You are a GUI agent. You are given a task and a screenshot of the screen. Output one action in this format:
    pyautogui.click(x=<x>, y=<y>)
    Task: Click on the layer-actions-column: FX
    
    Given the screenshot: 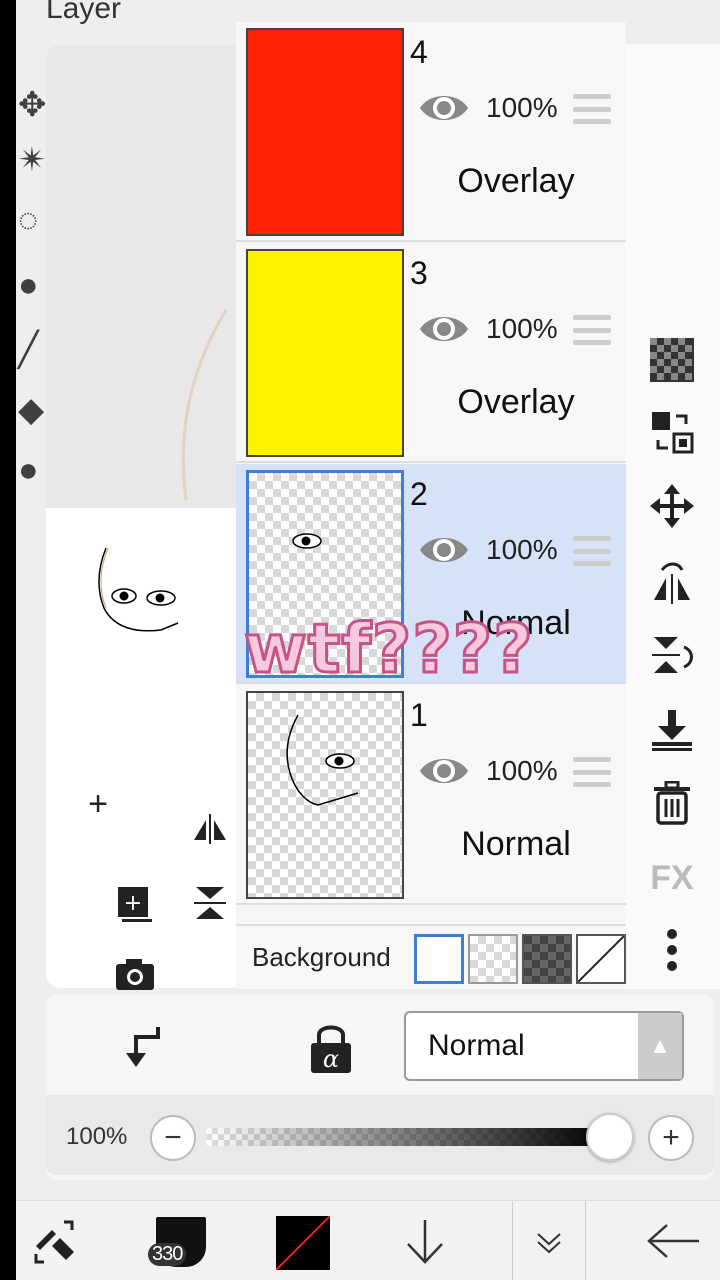 What is the action you would take?
    pyautogui.click(x=673, y=516)
    